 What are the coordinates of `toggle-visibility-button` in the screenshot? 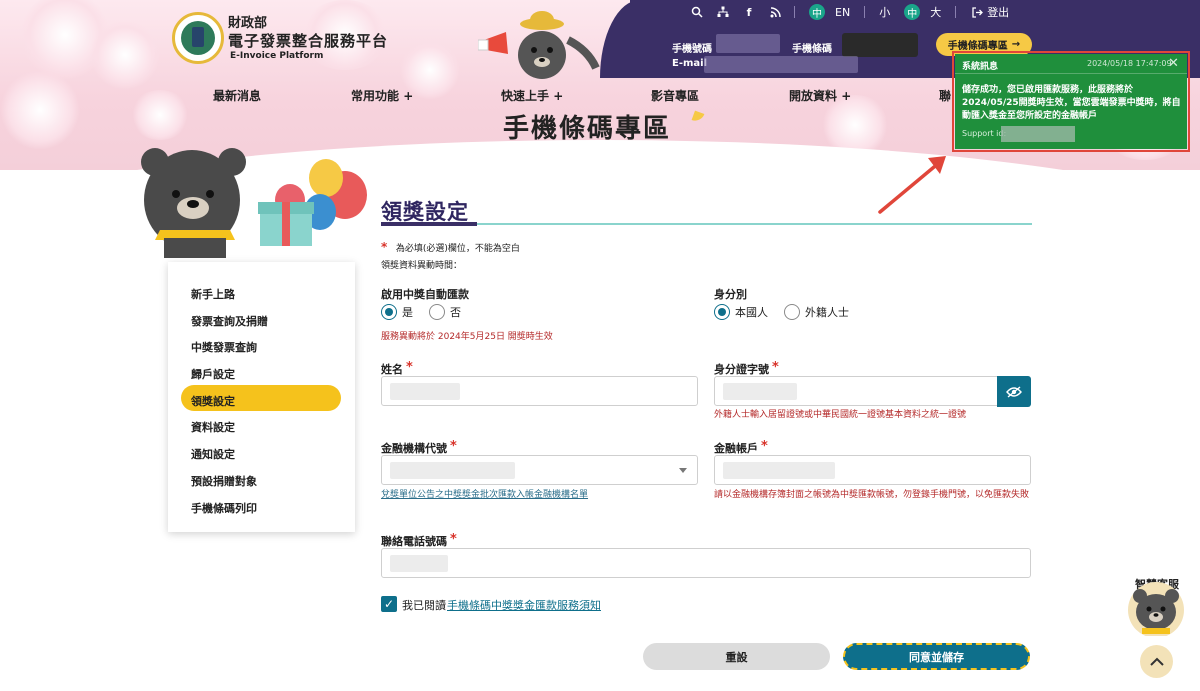 It's located at (1014, 391).